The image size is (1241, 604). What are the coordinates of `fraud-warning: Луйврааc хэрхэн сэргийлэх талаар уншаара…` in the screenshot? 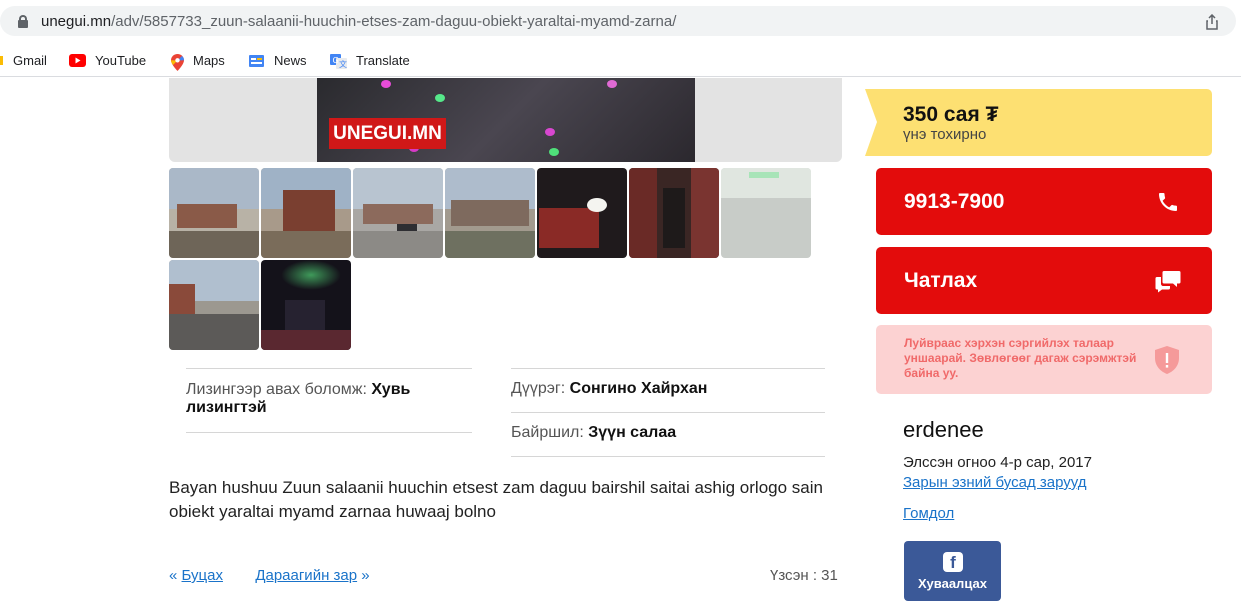 It's located at (1044, 359).